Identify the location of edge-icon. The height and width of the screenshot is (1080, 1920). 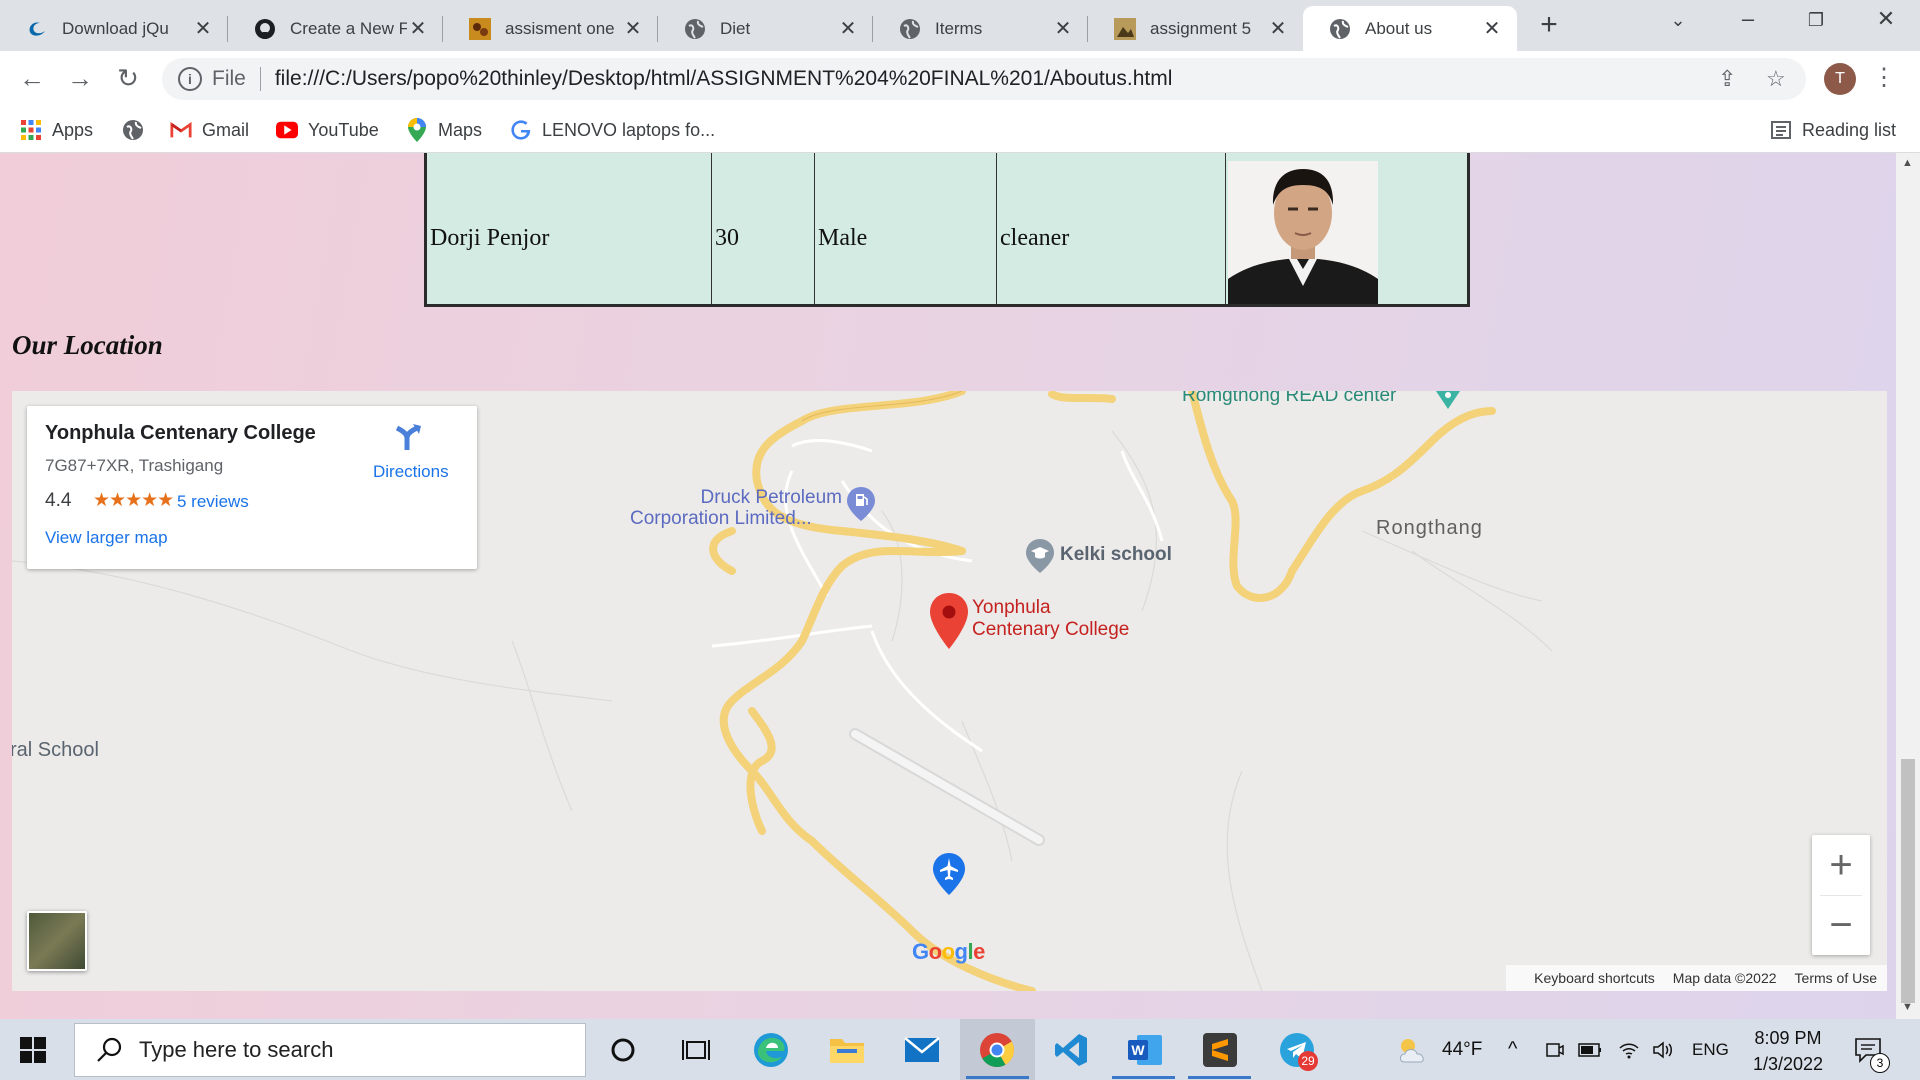
(771, 1050).